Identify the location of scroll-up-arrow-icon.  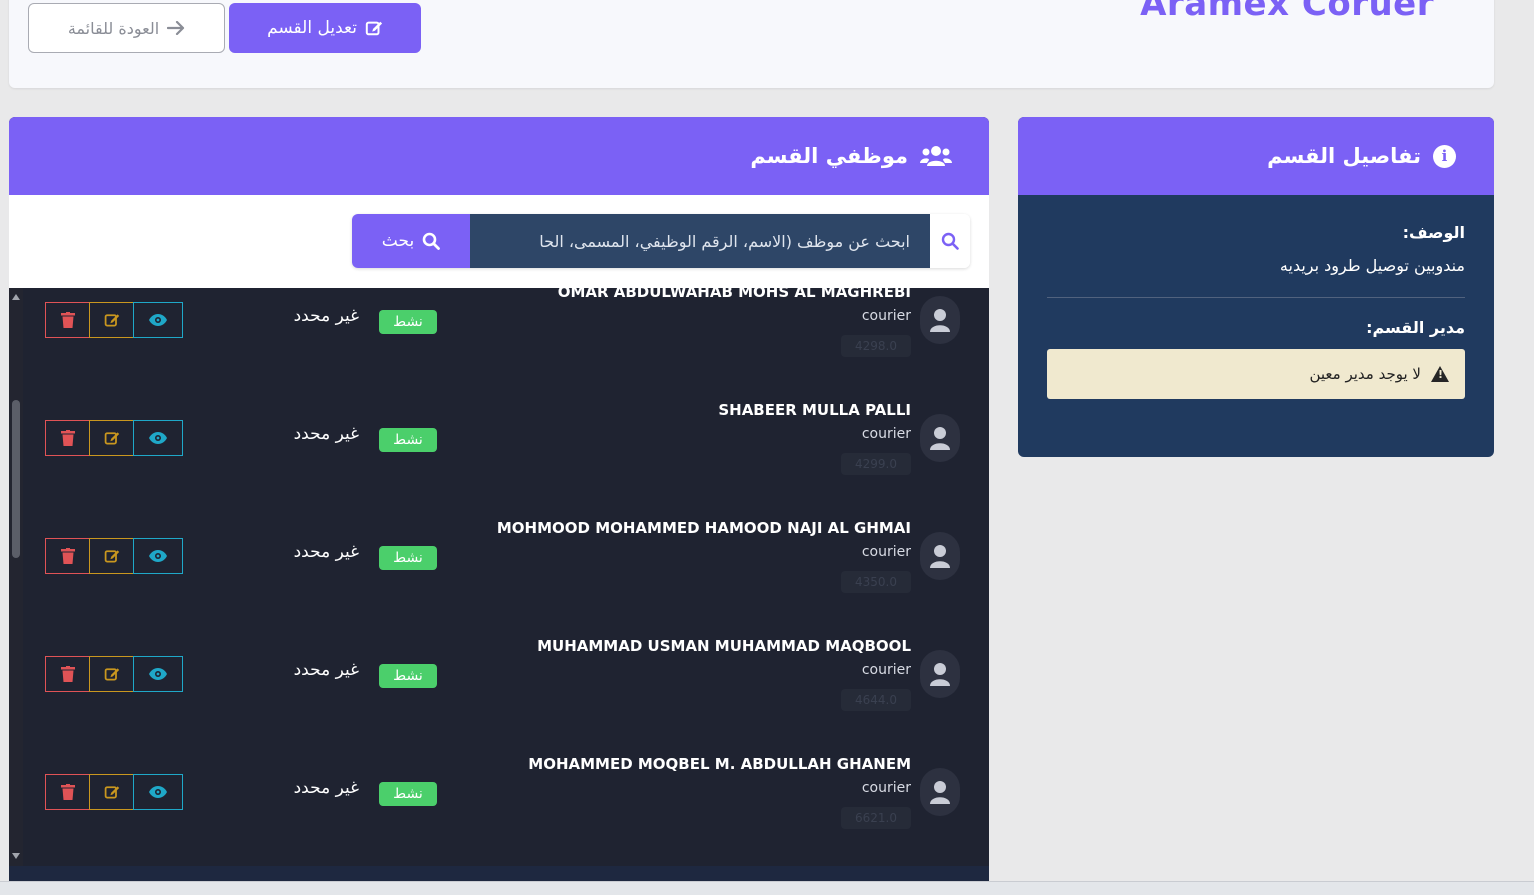
(16, 297).